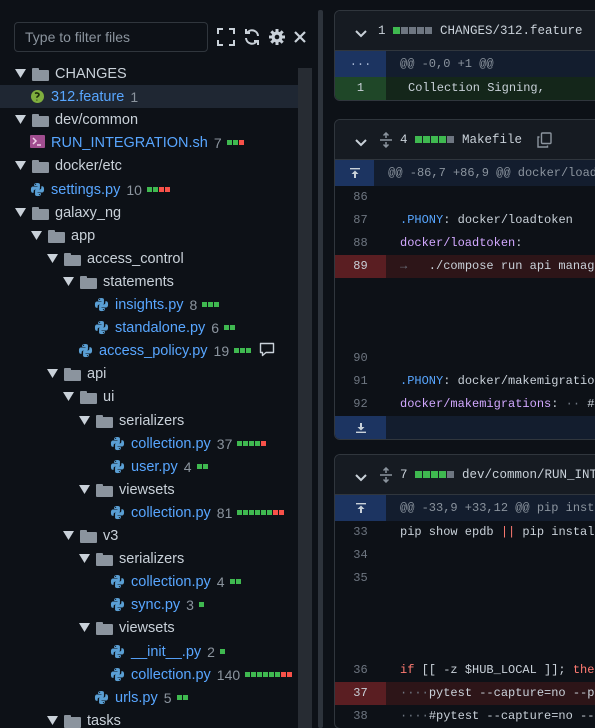 Image resolution: width=595 pixels, height=728 pixels. Describe the element at coordinates (149, 142) in the screenshot. I see `tree-file: RUN_INTEGRATION.sh 7` at that location.